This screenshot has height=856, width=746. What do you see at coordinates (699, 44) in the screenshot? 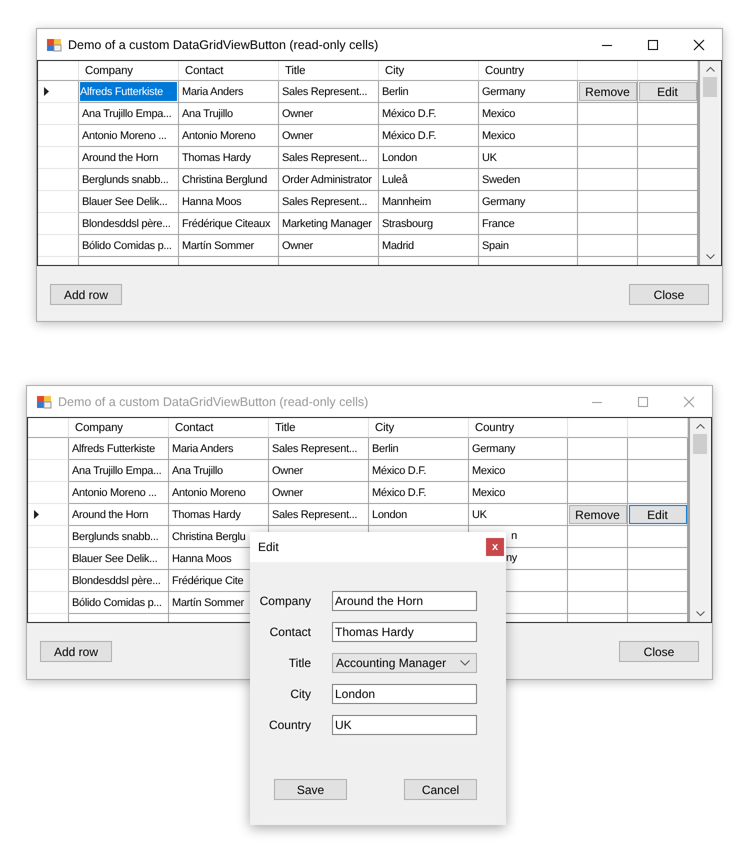
I see `close-icon` at bounding box center [699, 44].